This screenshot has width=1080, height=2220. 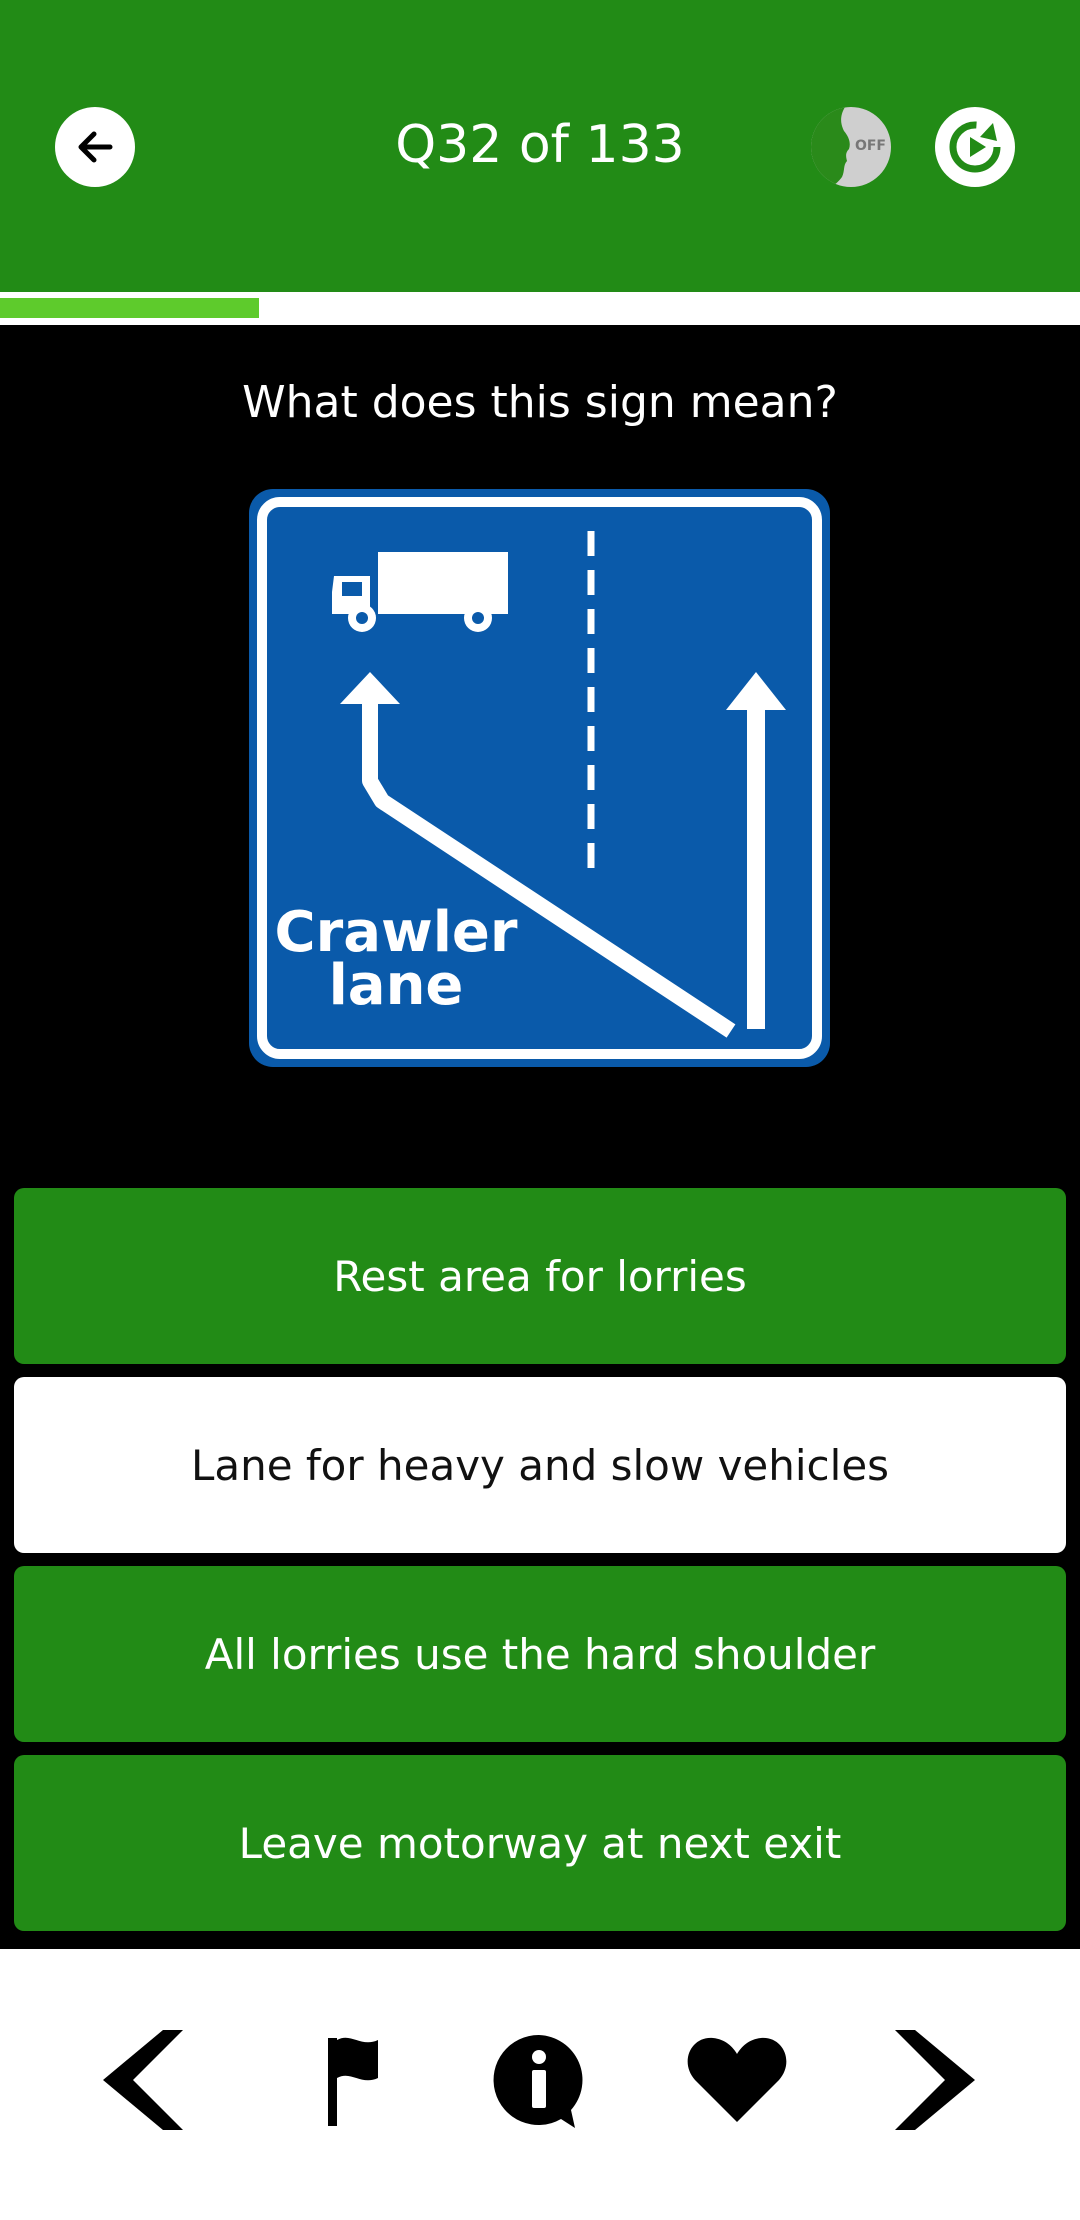 I want to click on answer-option-2: Lane for heavy and slow vehicles, so click(x=540, y=1465).